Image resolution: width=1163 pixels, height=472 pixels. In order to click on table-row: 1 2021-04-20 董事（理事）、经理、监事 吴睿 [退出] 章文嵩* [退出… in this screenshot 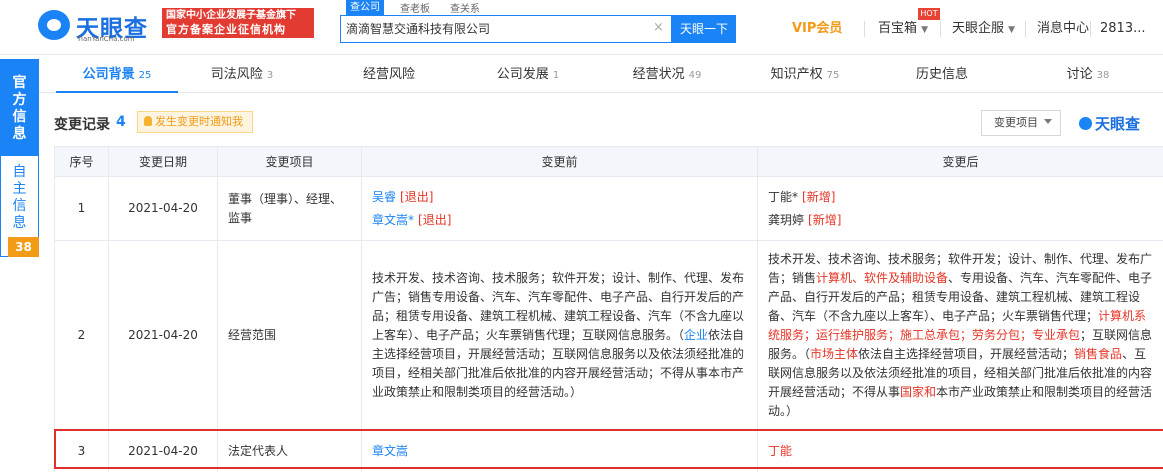, I will do `click(608, 208)`.